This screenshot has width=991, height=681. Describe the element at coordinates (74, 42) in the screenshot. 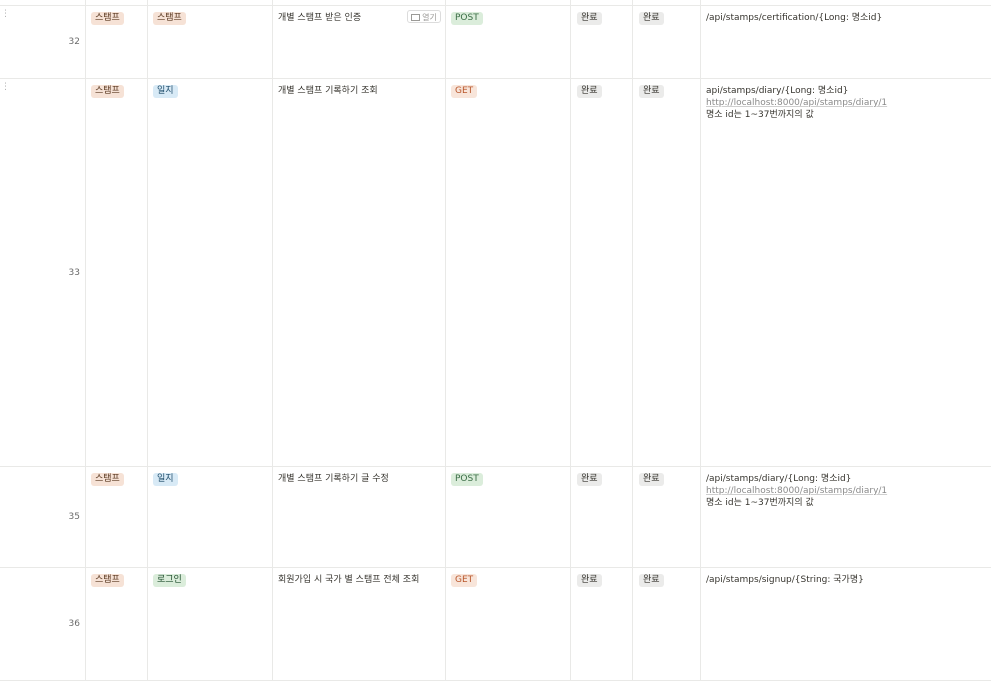

I see `row-number: 32` at that location.